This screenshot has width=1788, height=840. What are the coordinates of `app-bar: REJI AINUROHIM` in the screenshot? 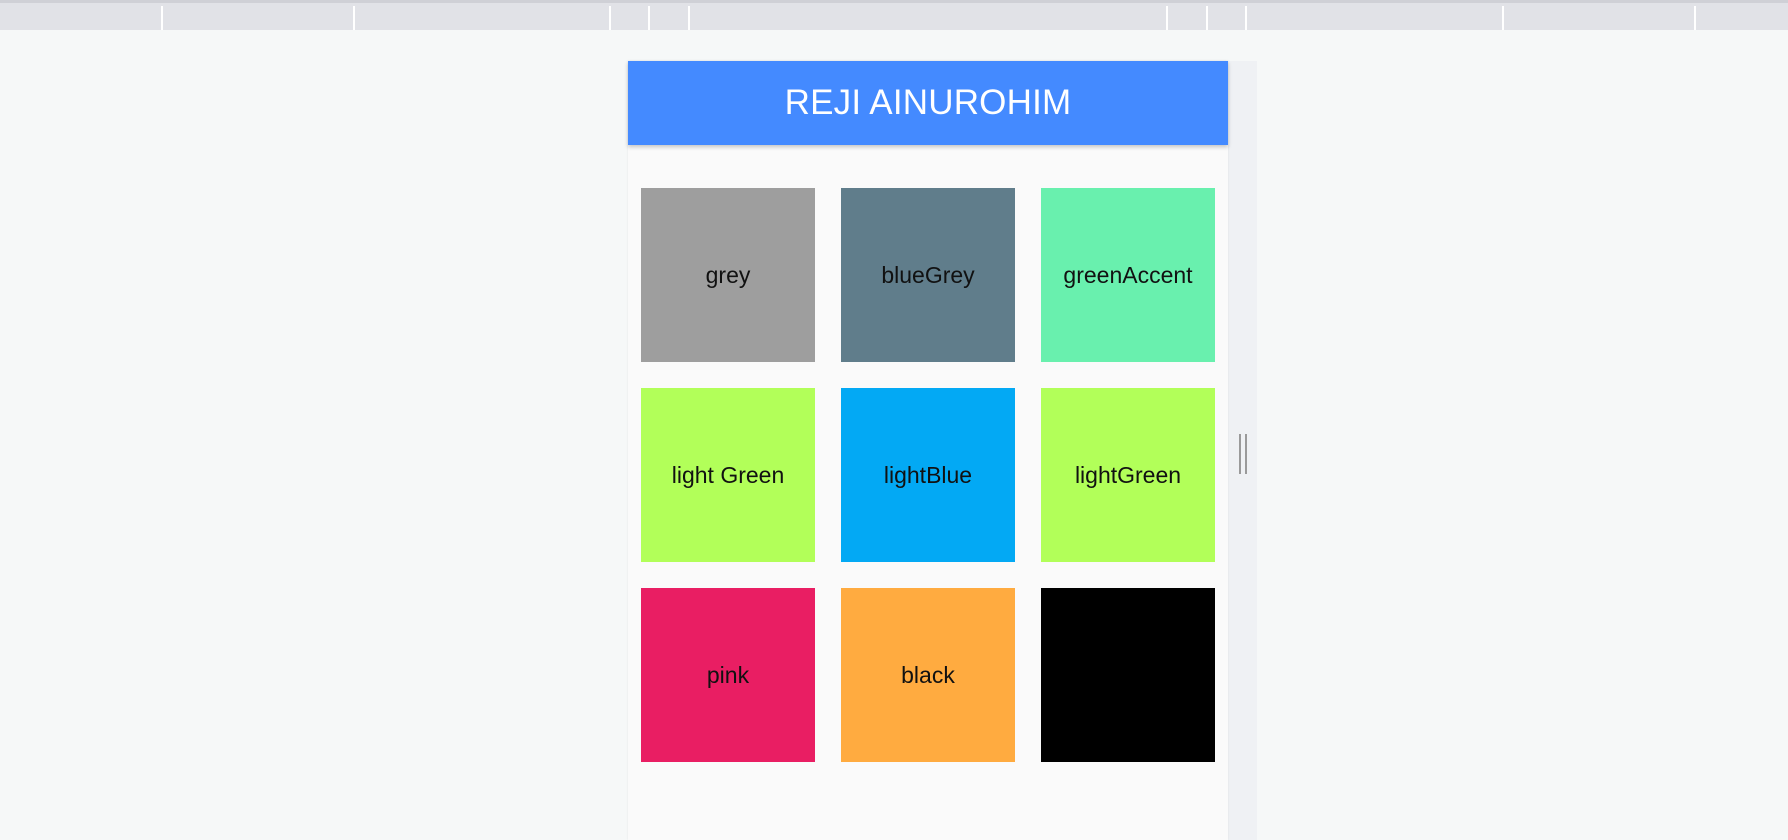 It's located at (928, 103).